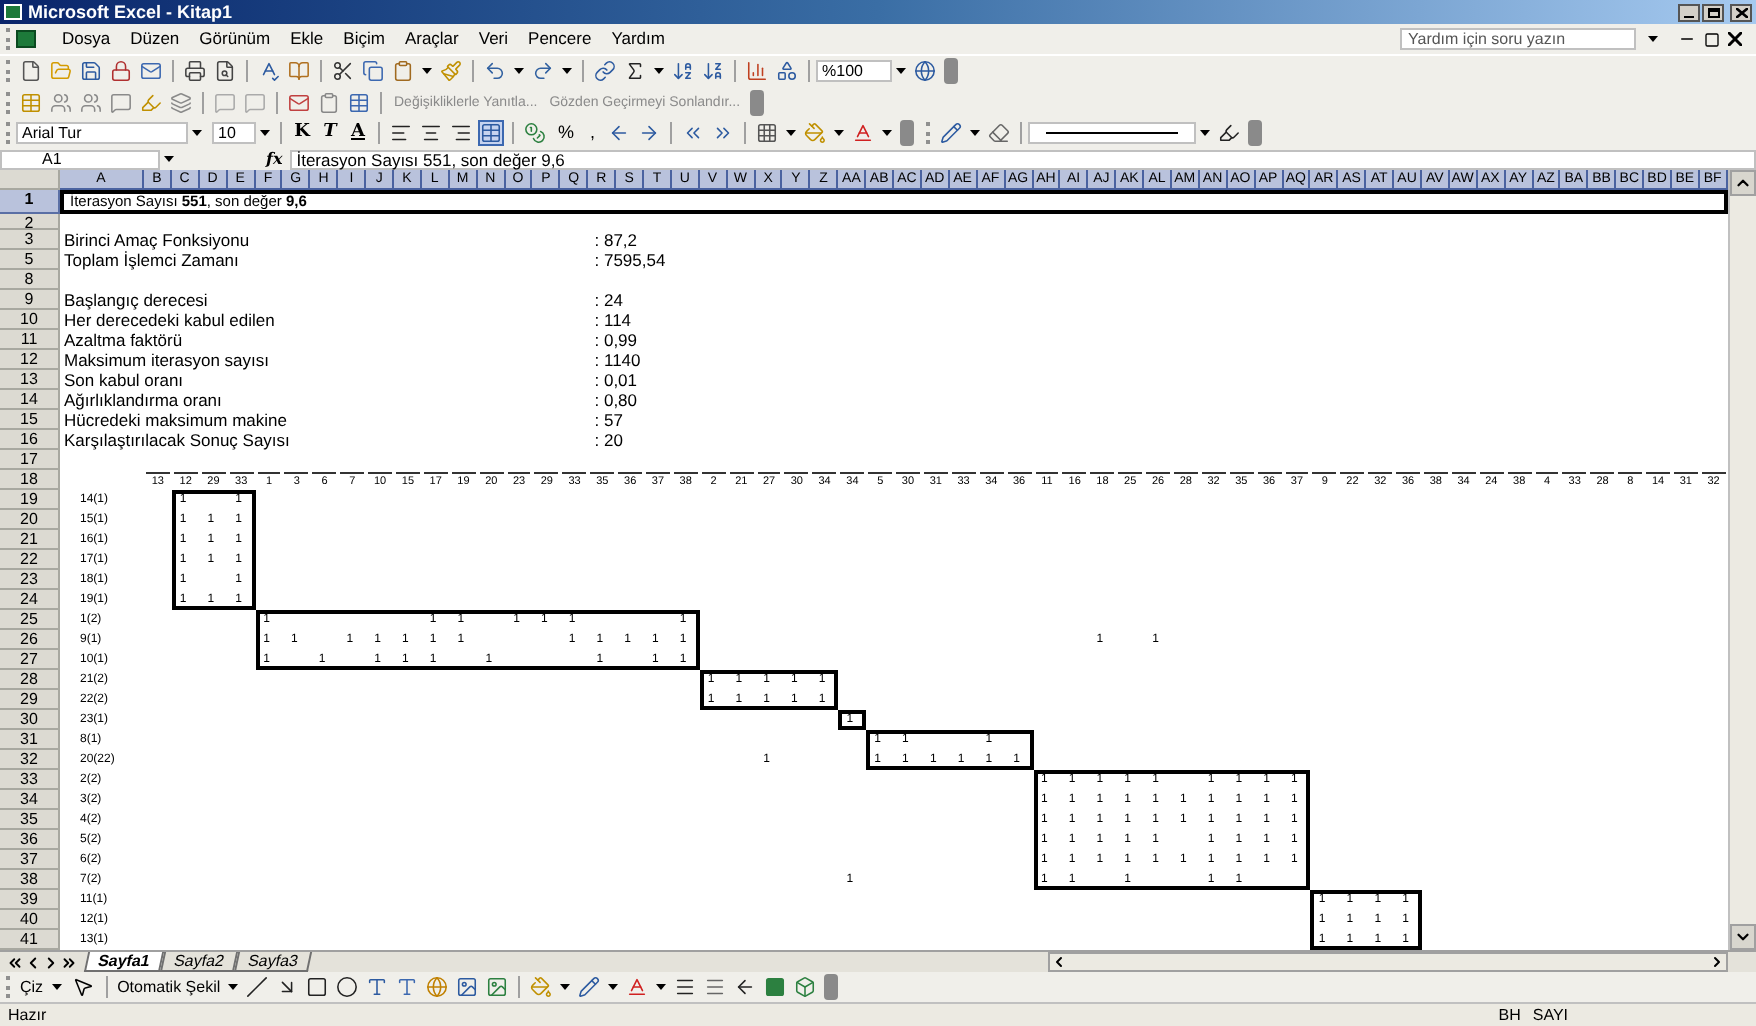 The image size is (1756, 1026). What do you see at coordinates (560, 39) in the screenshot?
I see `menu-item: Pencere` at bounding box center [560, 39].